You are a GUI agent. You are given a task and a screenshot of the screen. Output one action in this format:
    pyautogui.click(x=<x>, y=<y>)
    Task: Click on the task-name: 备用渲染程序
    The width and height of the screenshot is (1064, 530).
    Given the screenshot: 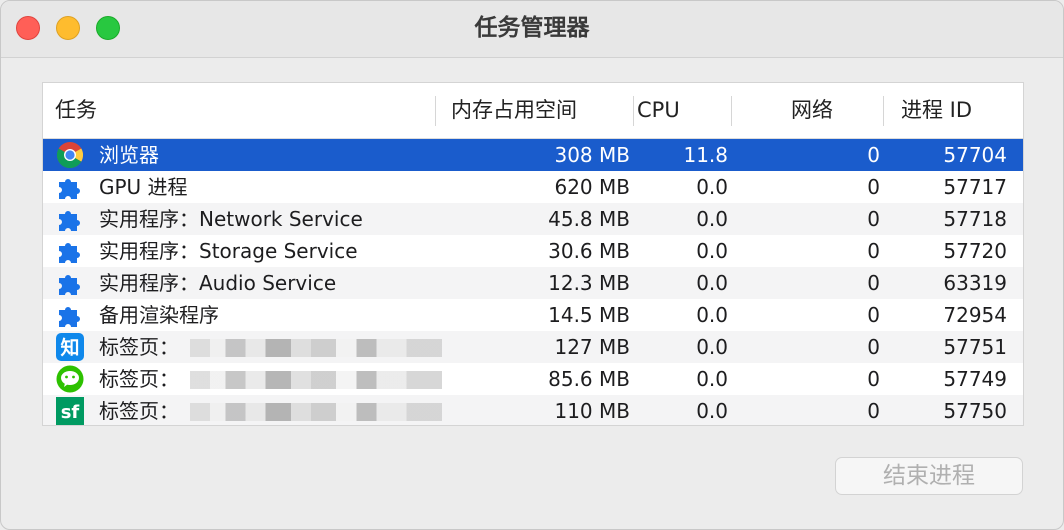 What is the action you would take?
    pyautogui.click(x=159, y=315)
    